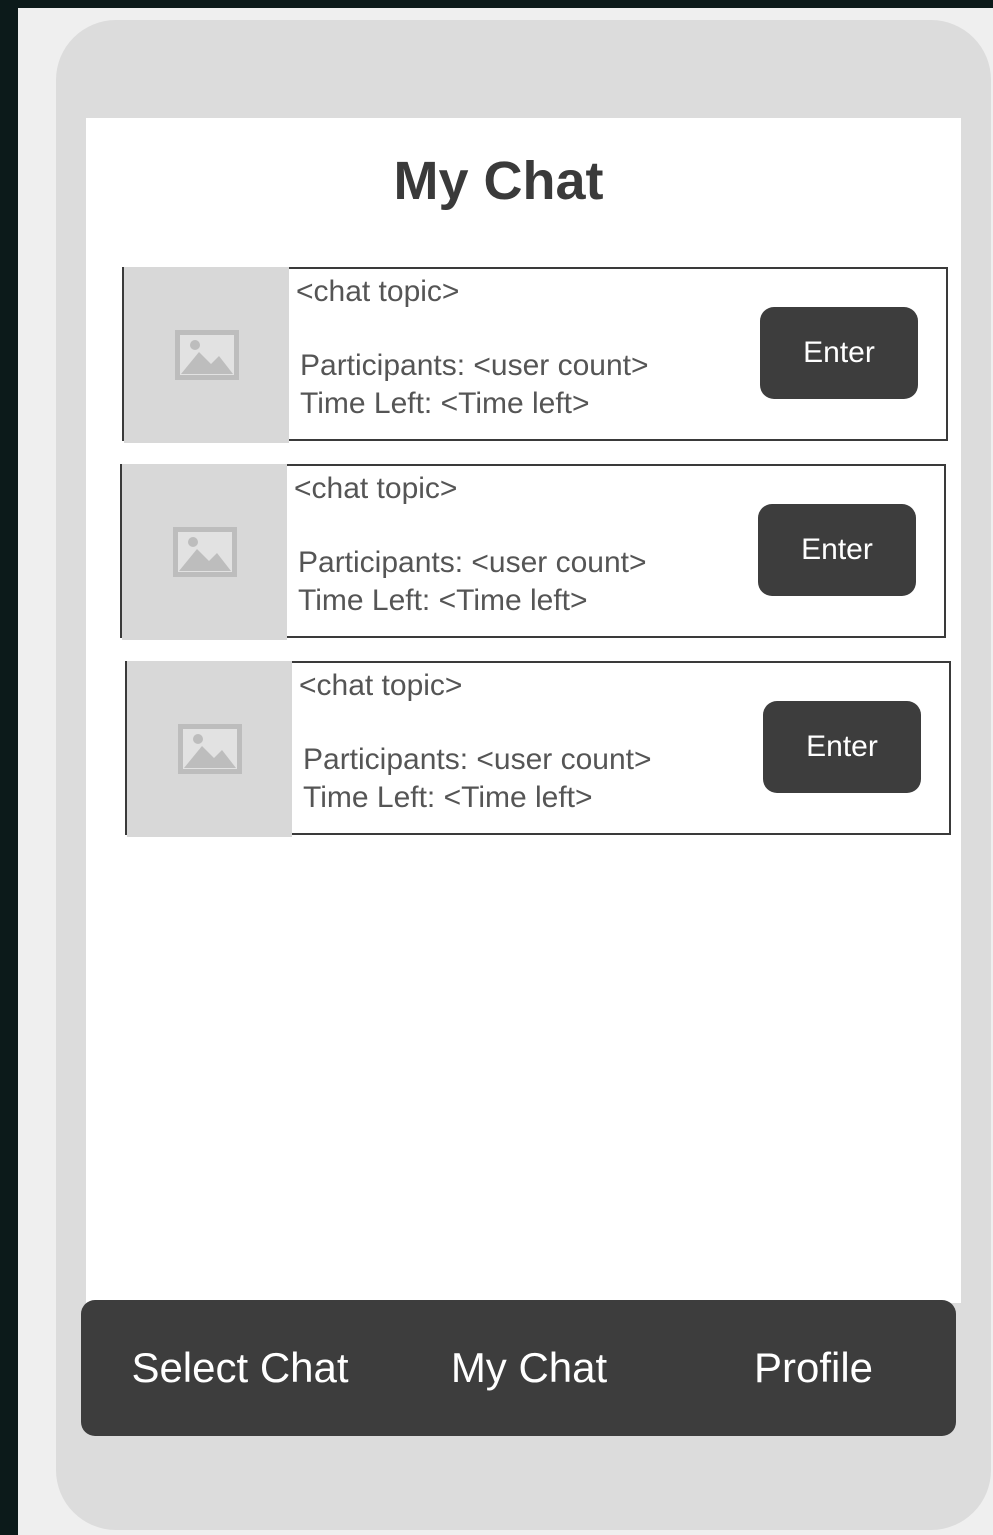 Image resolution: width=993 pixels, height=1535 pixels. Describe the element at coordinates (498, 181) in the screenshot. I see `page-title: My Chat` at that location.